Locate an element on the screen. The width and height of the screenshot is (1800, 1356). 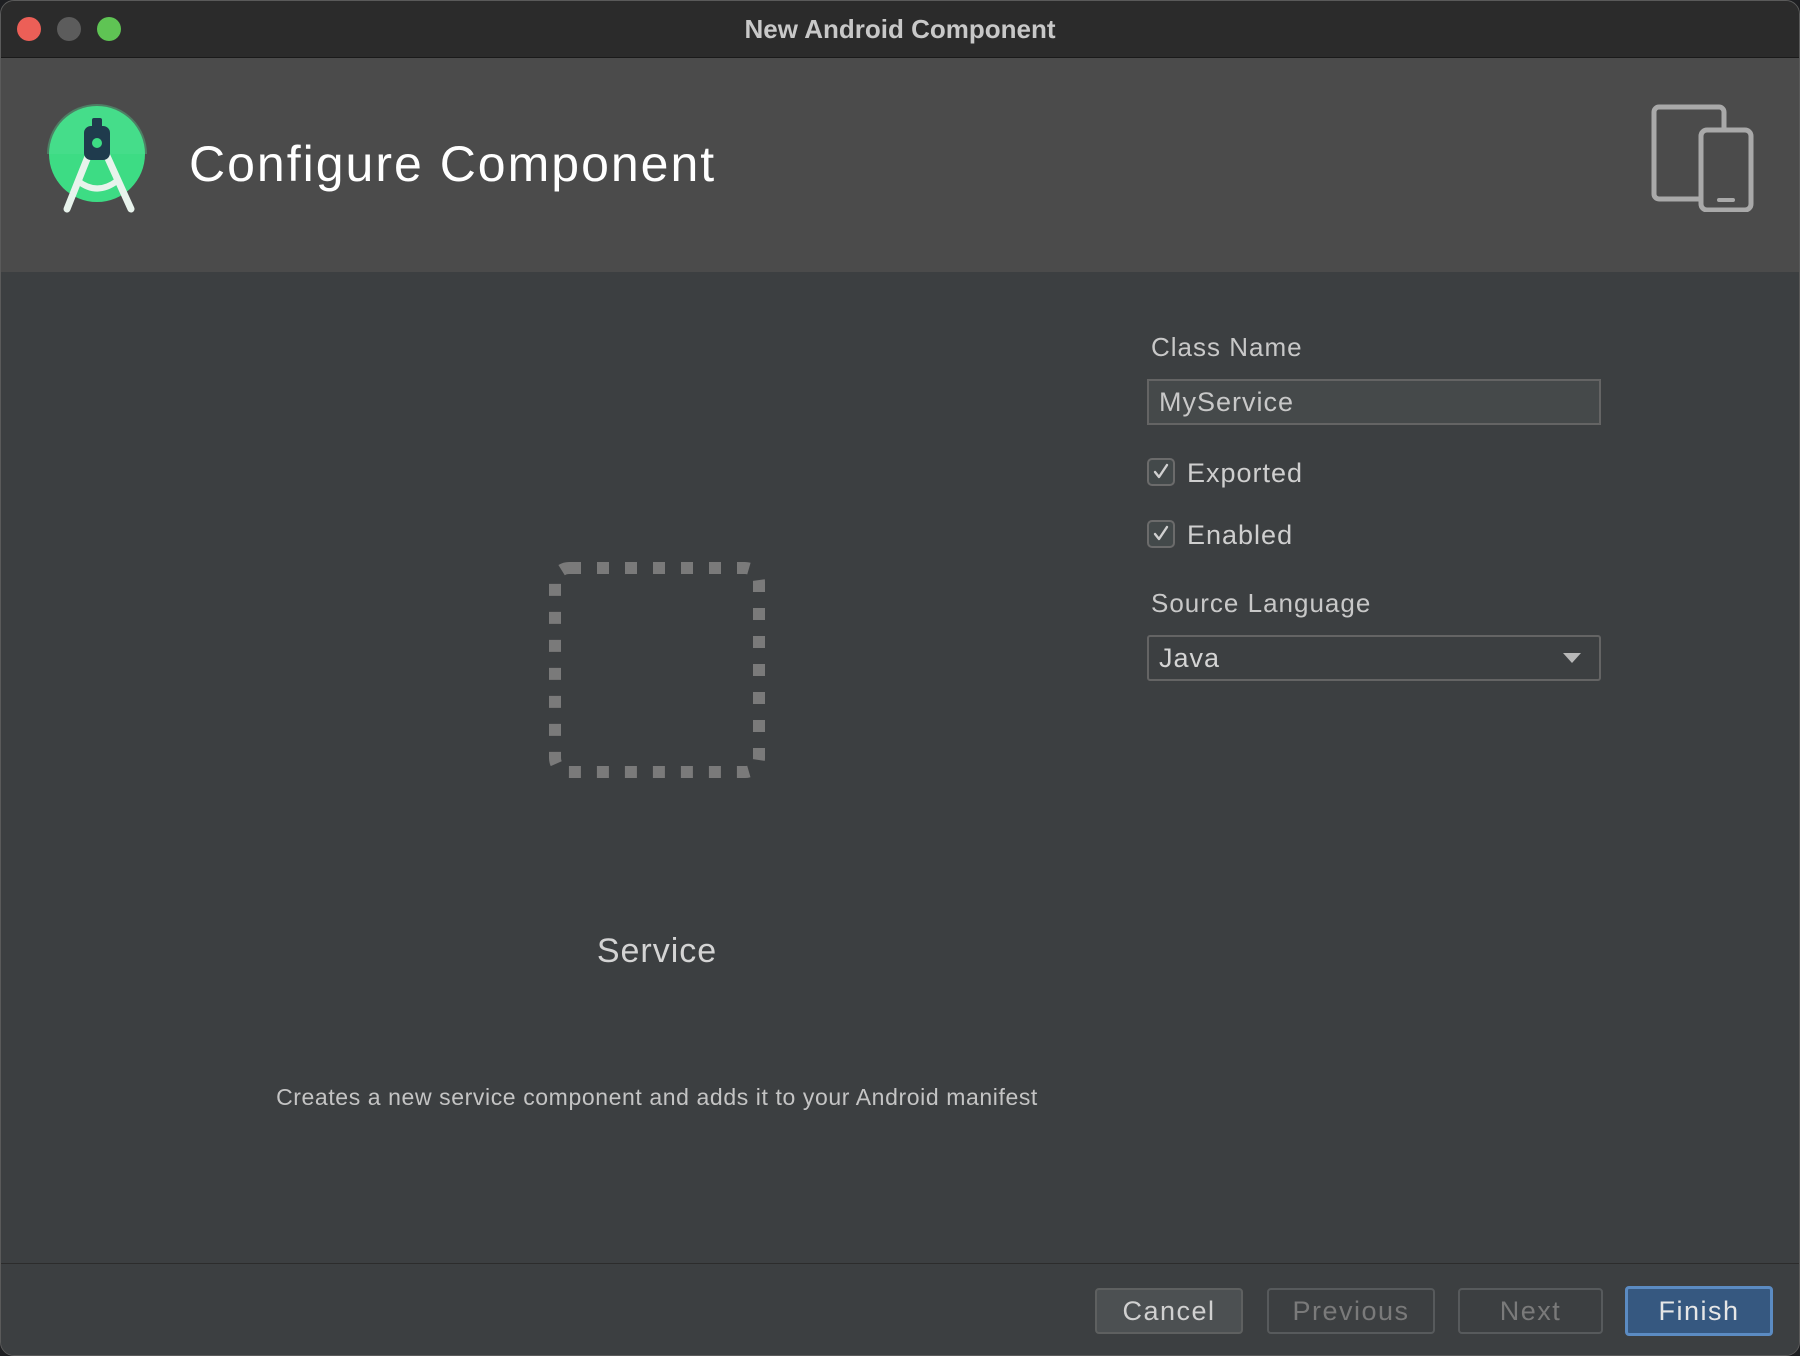
component-name: Service is located at coordinates (657, 951).